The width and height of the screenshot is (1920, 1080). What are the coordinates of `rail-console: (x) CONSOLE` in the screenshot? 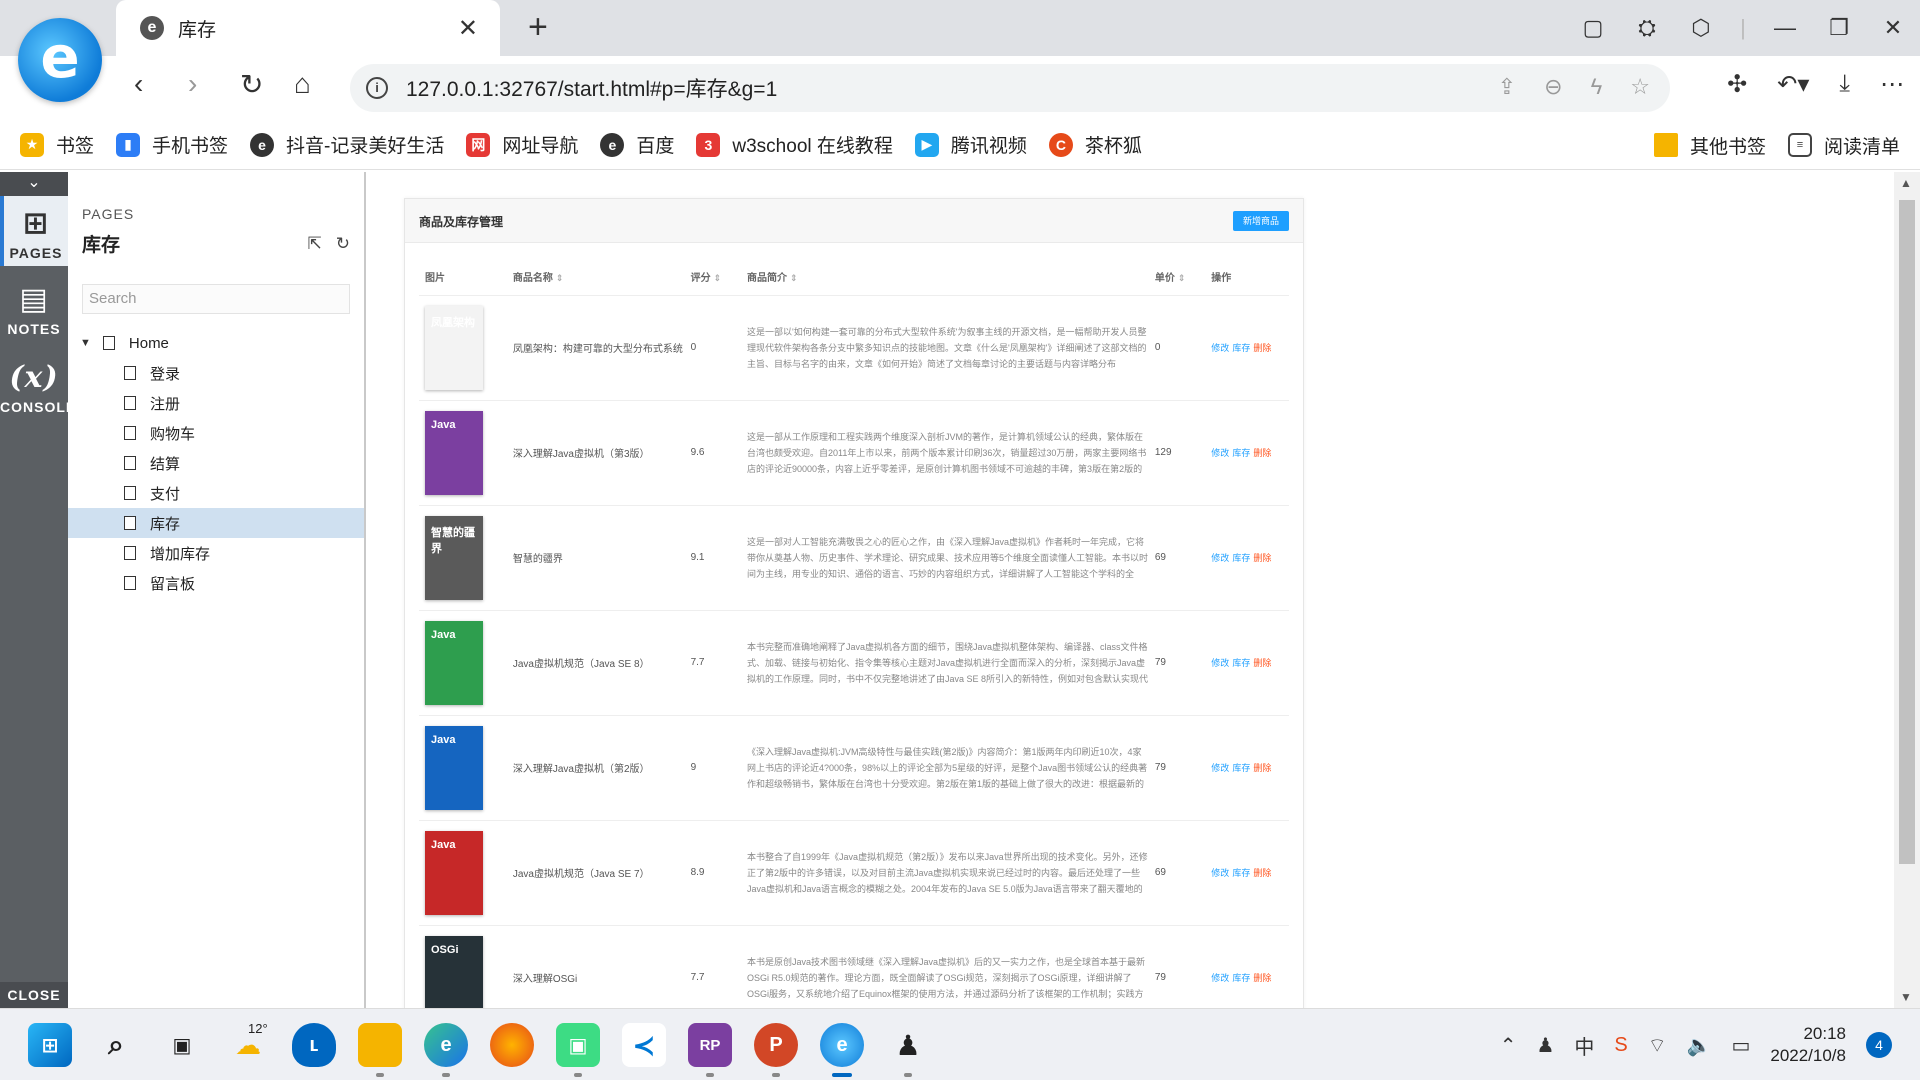 It's located at (37, 390).